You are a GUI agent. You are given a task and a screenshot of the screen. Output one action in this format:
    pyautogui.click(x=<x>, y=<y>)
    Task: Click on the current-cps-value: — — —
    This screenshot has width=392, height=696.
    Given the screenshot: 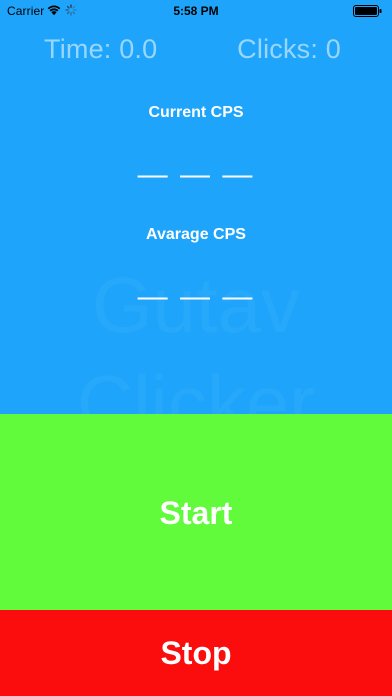 What is the action you would take?
    pyautogui.click(x=196, y=174)
    